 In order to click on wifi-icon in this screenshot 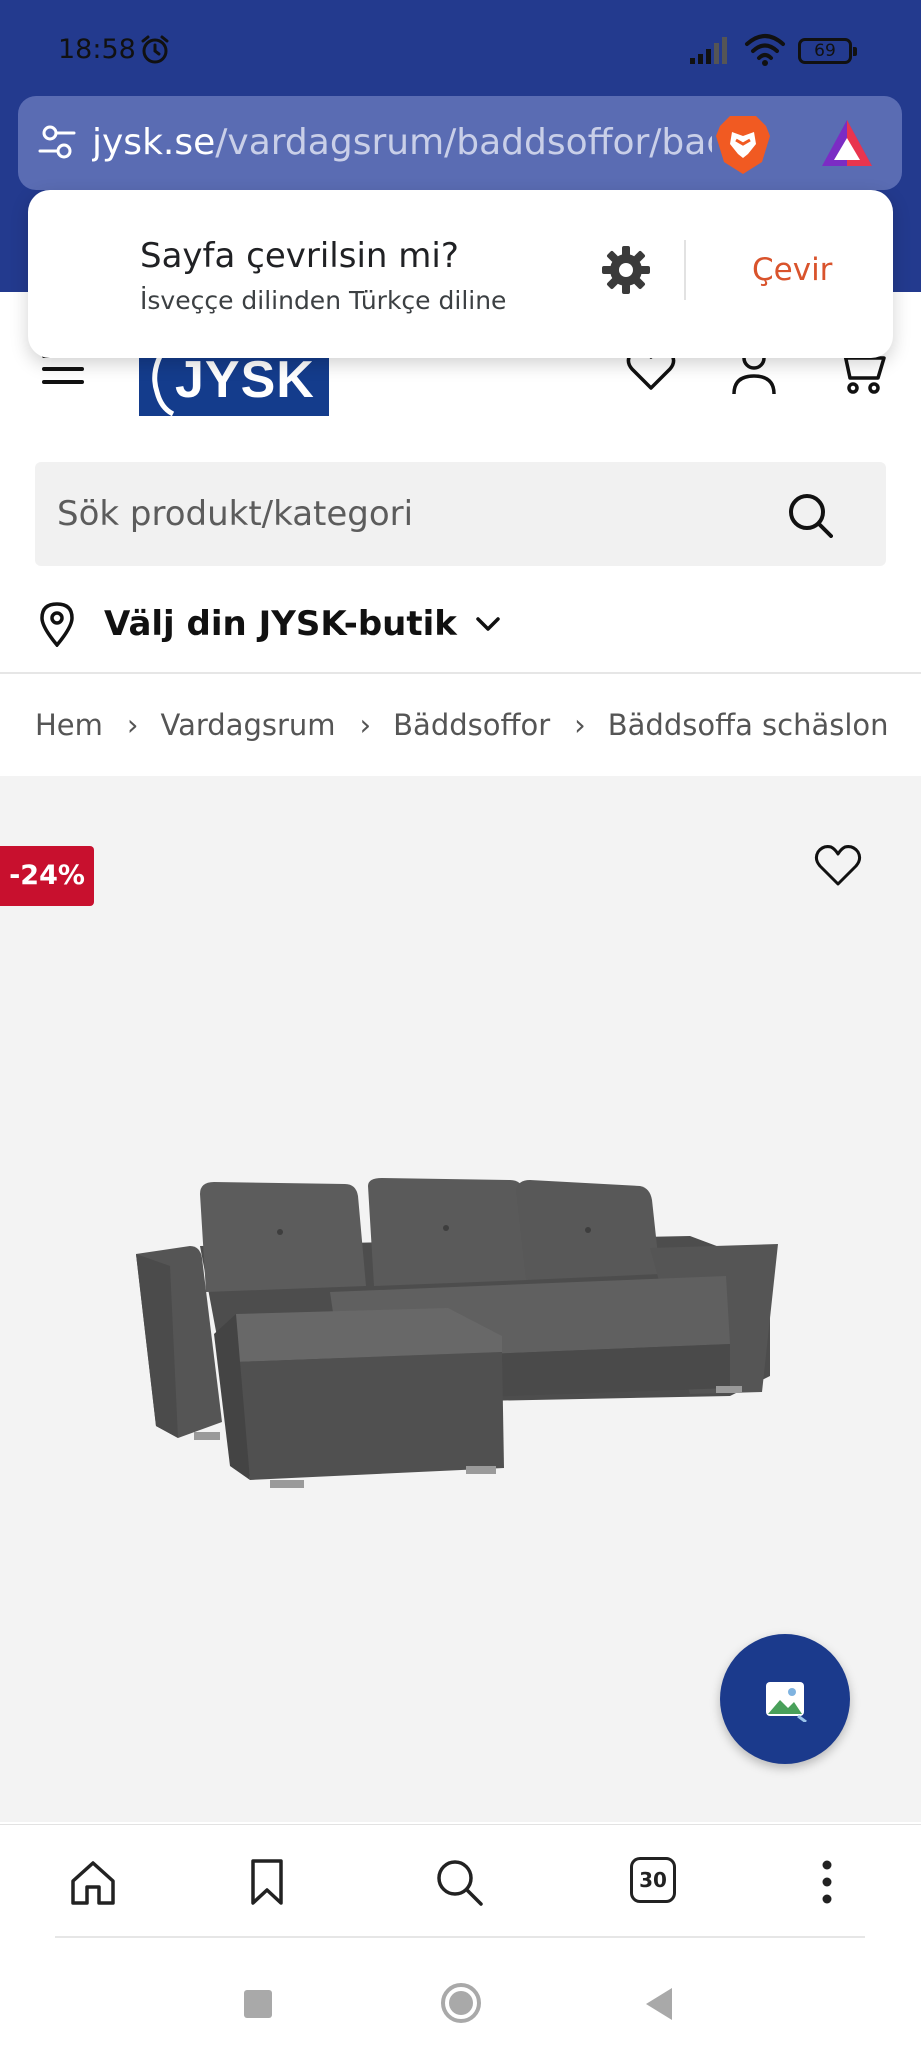, I will do `click(765, 50)`.